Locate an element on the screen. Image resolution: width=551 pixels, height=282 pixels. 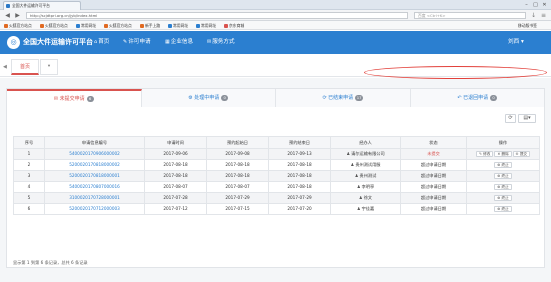
tab-home: 首页 is located at coordinates (25, 67).